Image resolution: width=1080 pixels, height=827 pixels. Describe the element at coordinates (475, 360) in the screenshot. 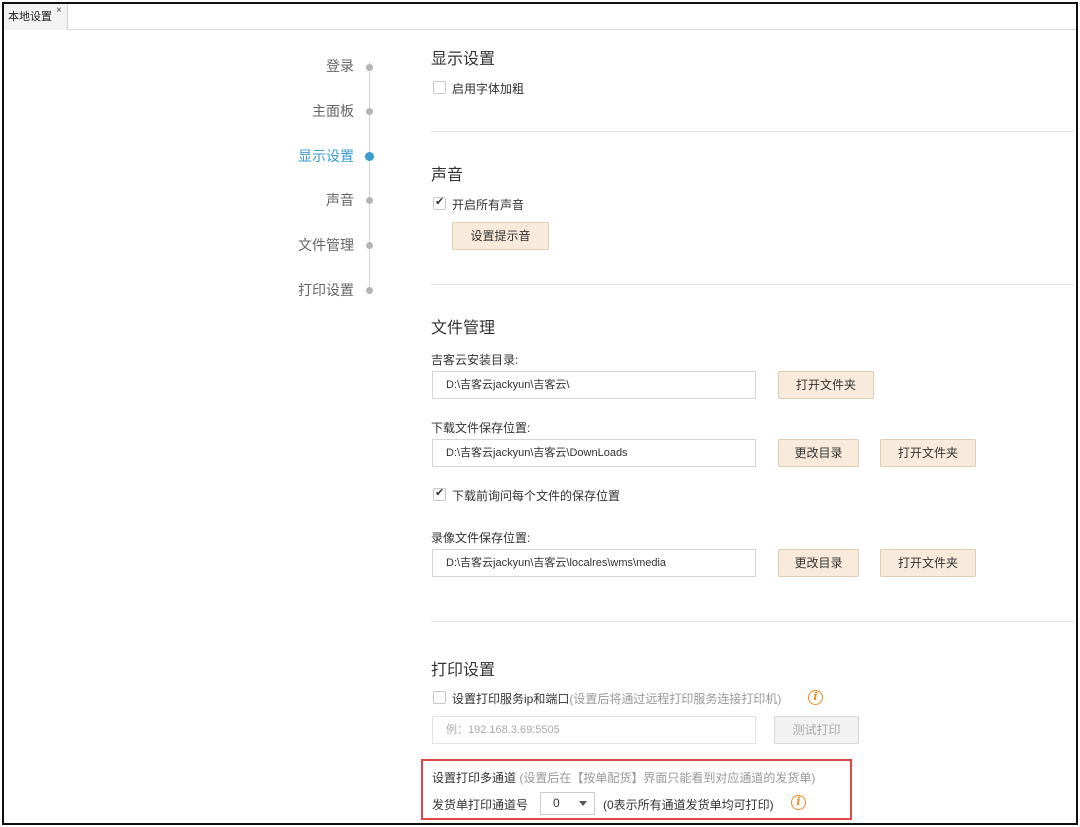

I see `install-dir-label: 吉客云安装目录:` at that location.